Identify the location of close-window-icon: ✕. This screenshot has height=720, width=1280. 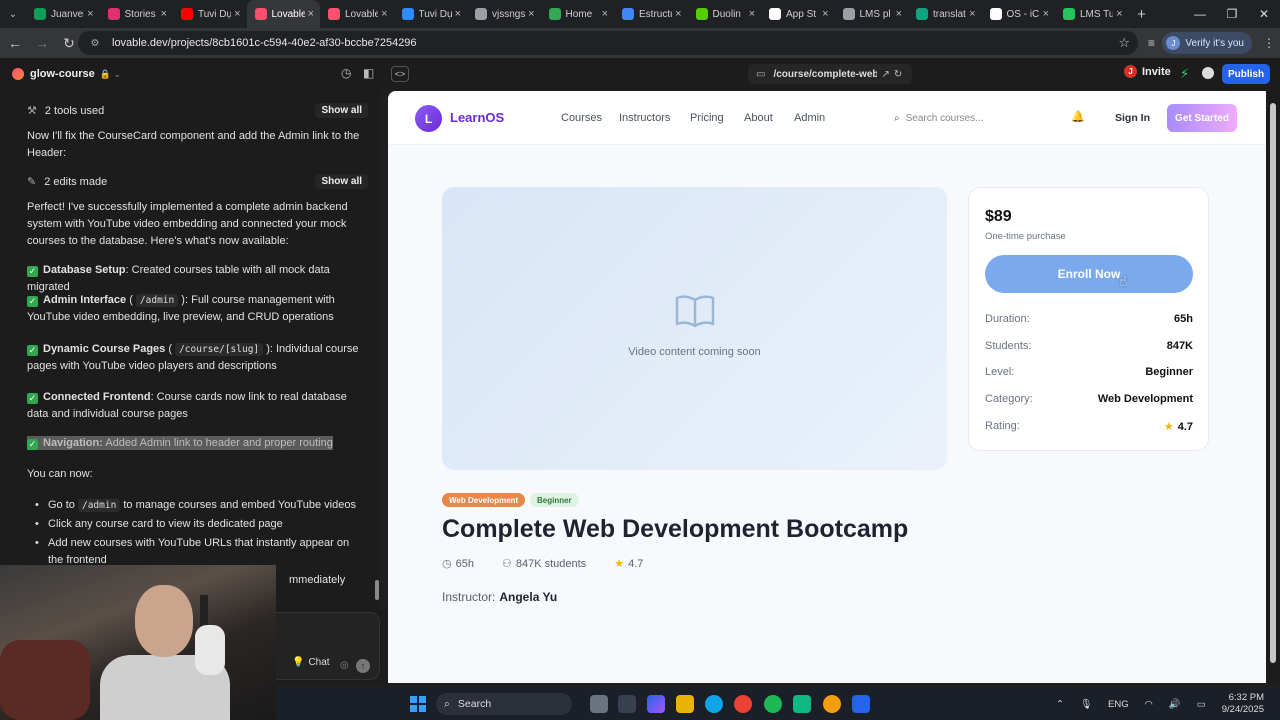
(1264, 14).